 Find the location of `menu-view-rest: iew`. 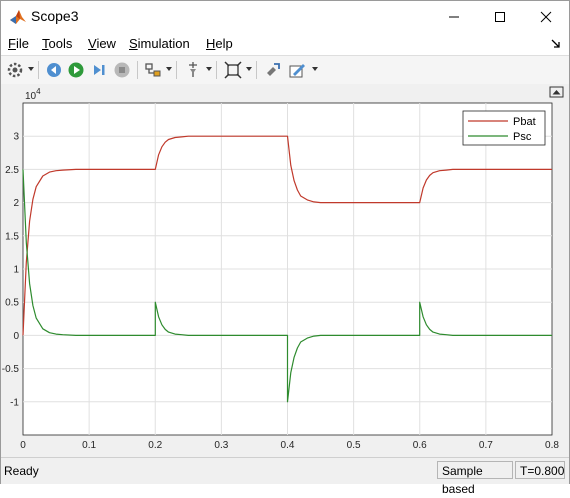

menu-view-rest: iew is located at coordinates (106, 43).